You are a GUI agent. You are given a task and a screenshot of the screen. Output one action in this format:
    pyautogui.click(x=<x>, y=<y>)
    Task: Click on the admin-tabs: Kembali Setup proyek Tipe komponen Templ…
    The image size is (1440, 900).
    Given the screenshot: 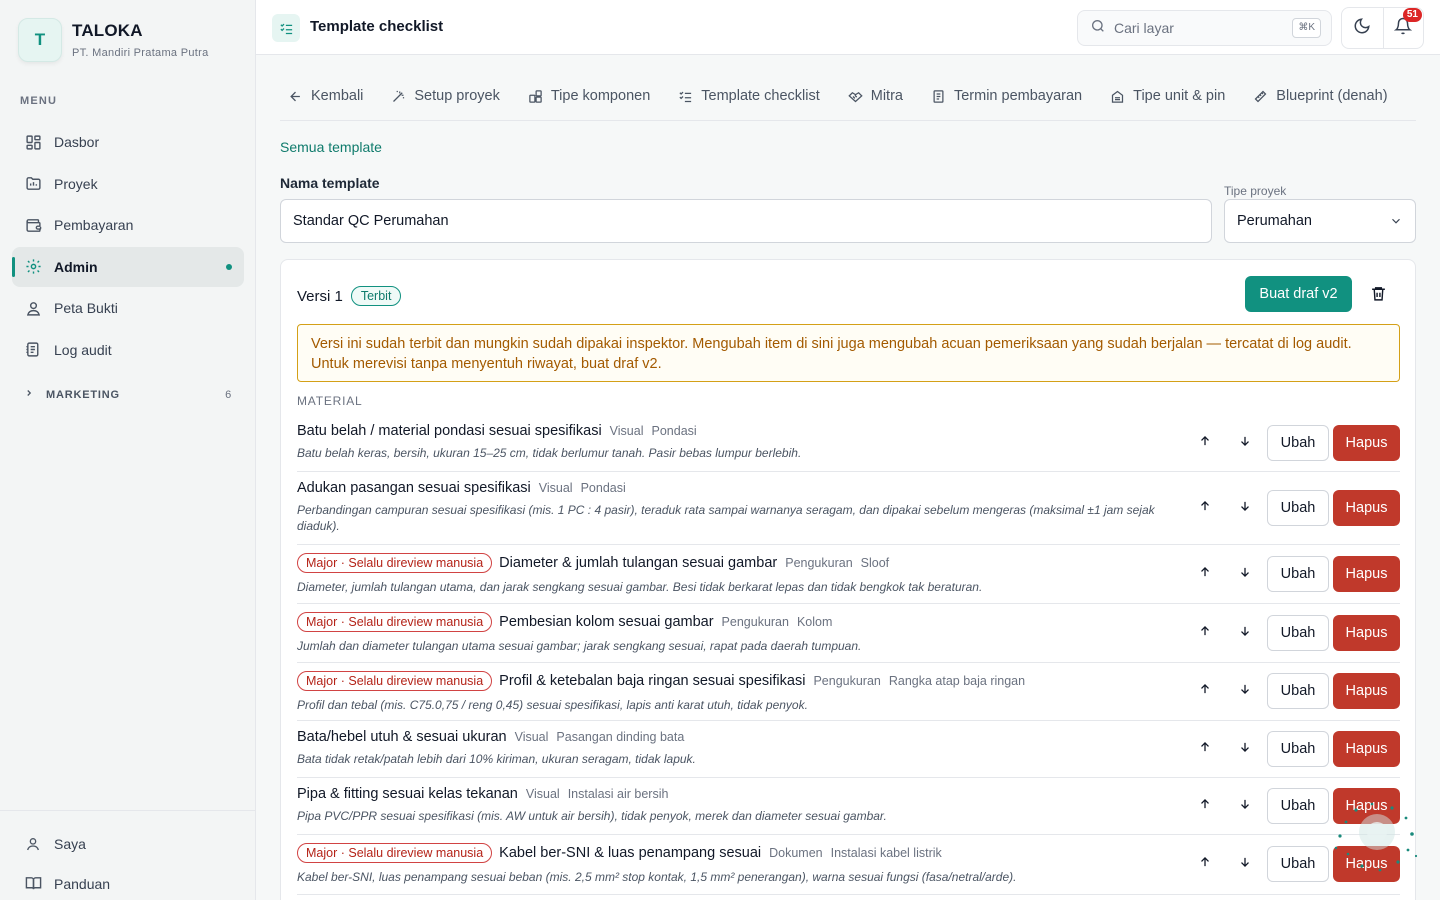 What is the action you would take?
    pyautogui.click(x=848, y=96)
    